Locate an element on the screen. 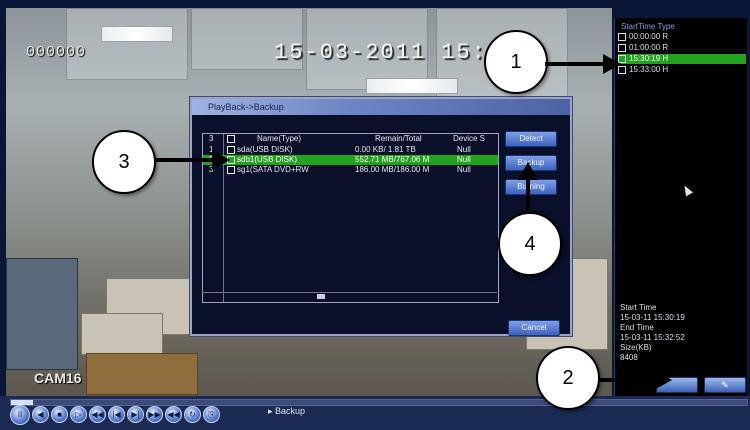 This screenshot has width=750, height=430. file-list-item: 01:00:00 R is located at coordinates (682, 48).